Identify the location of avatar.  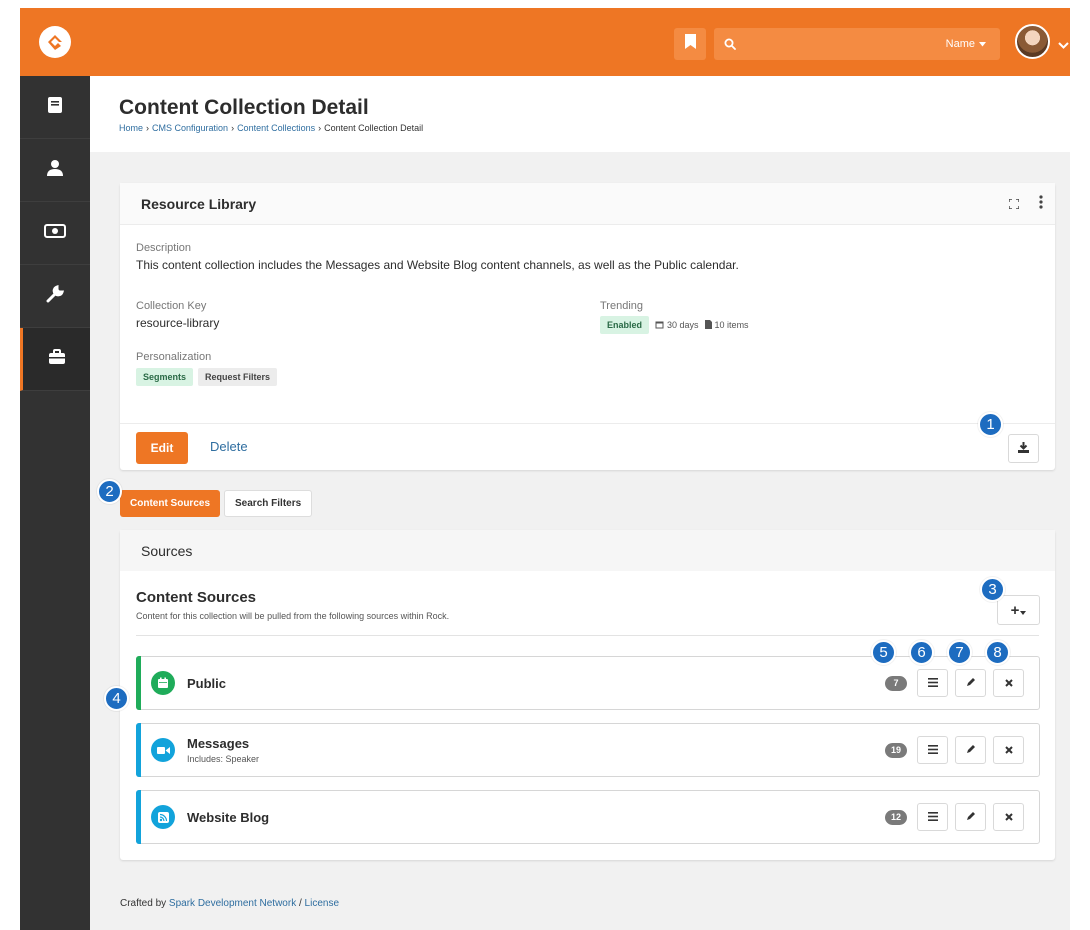
(1032, 41).